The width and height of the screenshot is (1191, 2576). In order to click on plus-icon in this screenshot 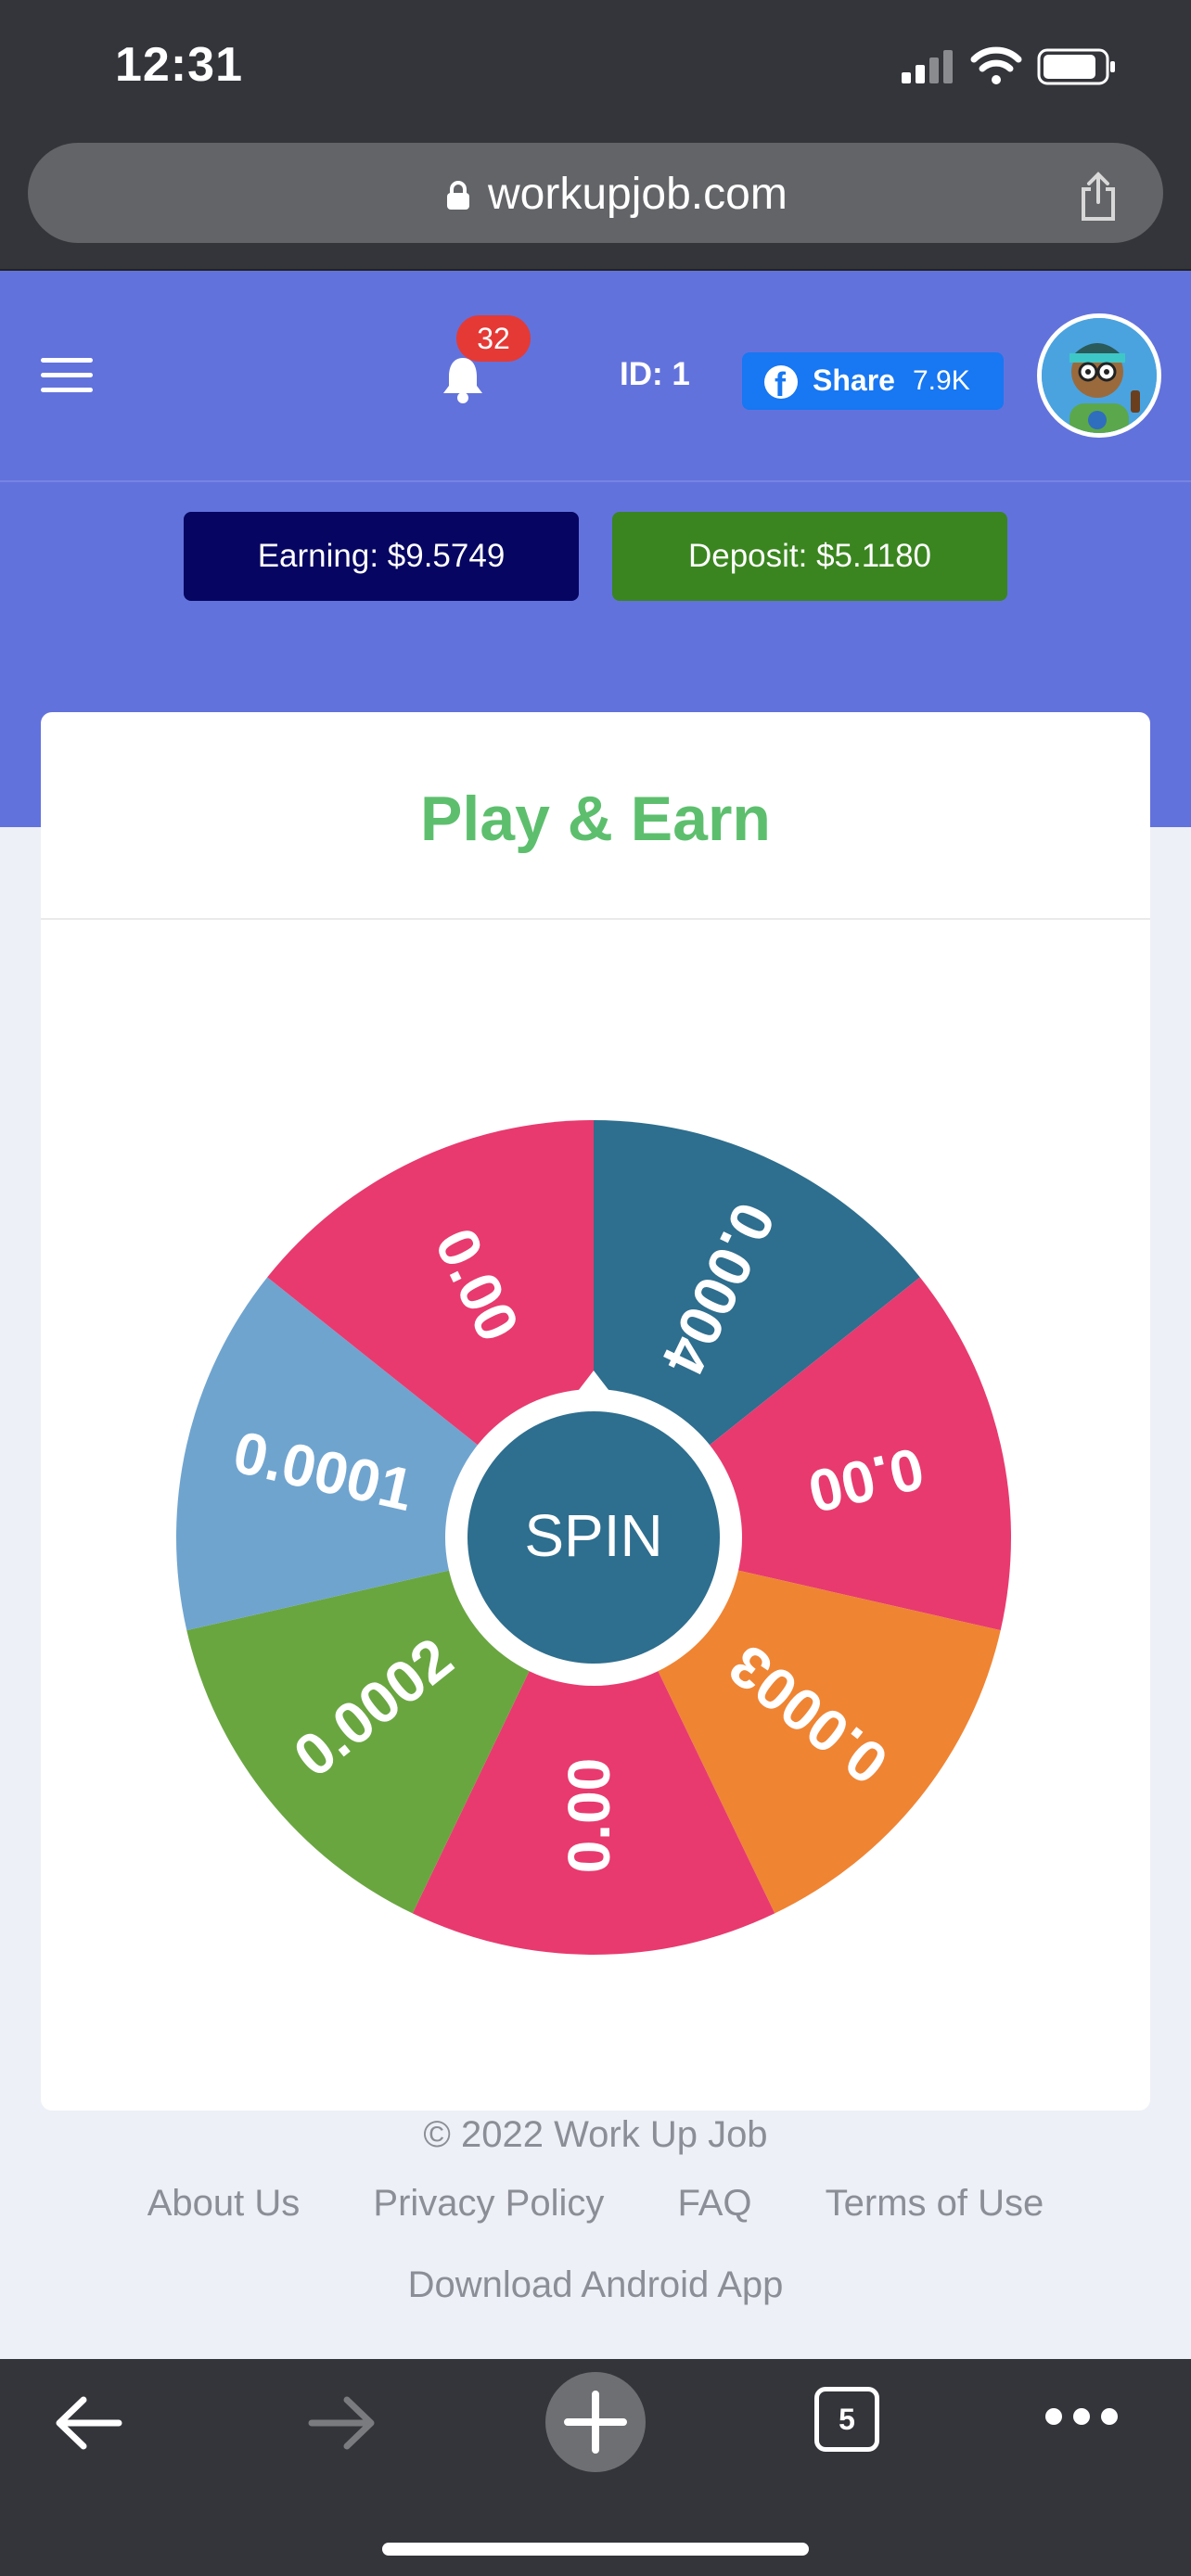, I will do `click(595, 2422)`.